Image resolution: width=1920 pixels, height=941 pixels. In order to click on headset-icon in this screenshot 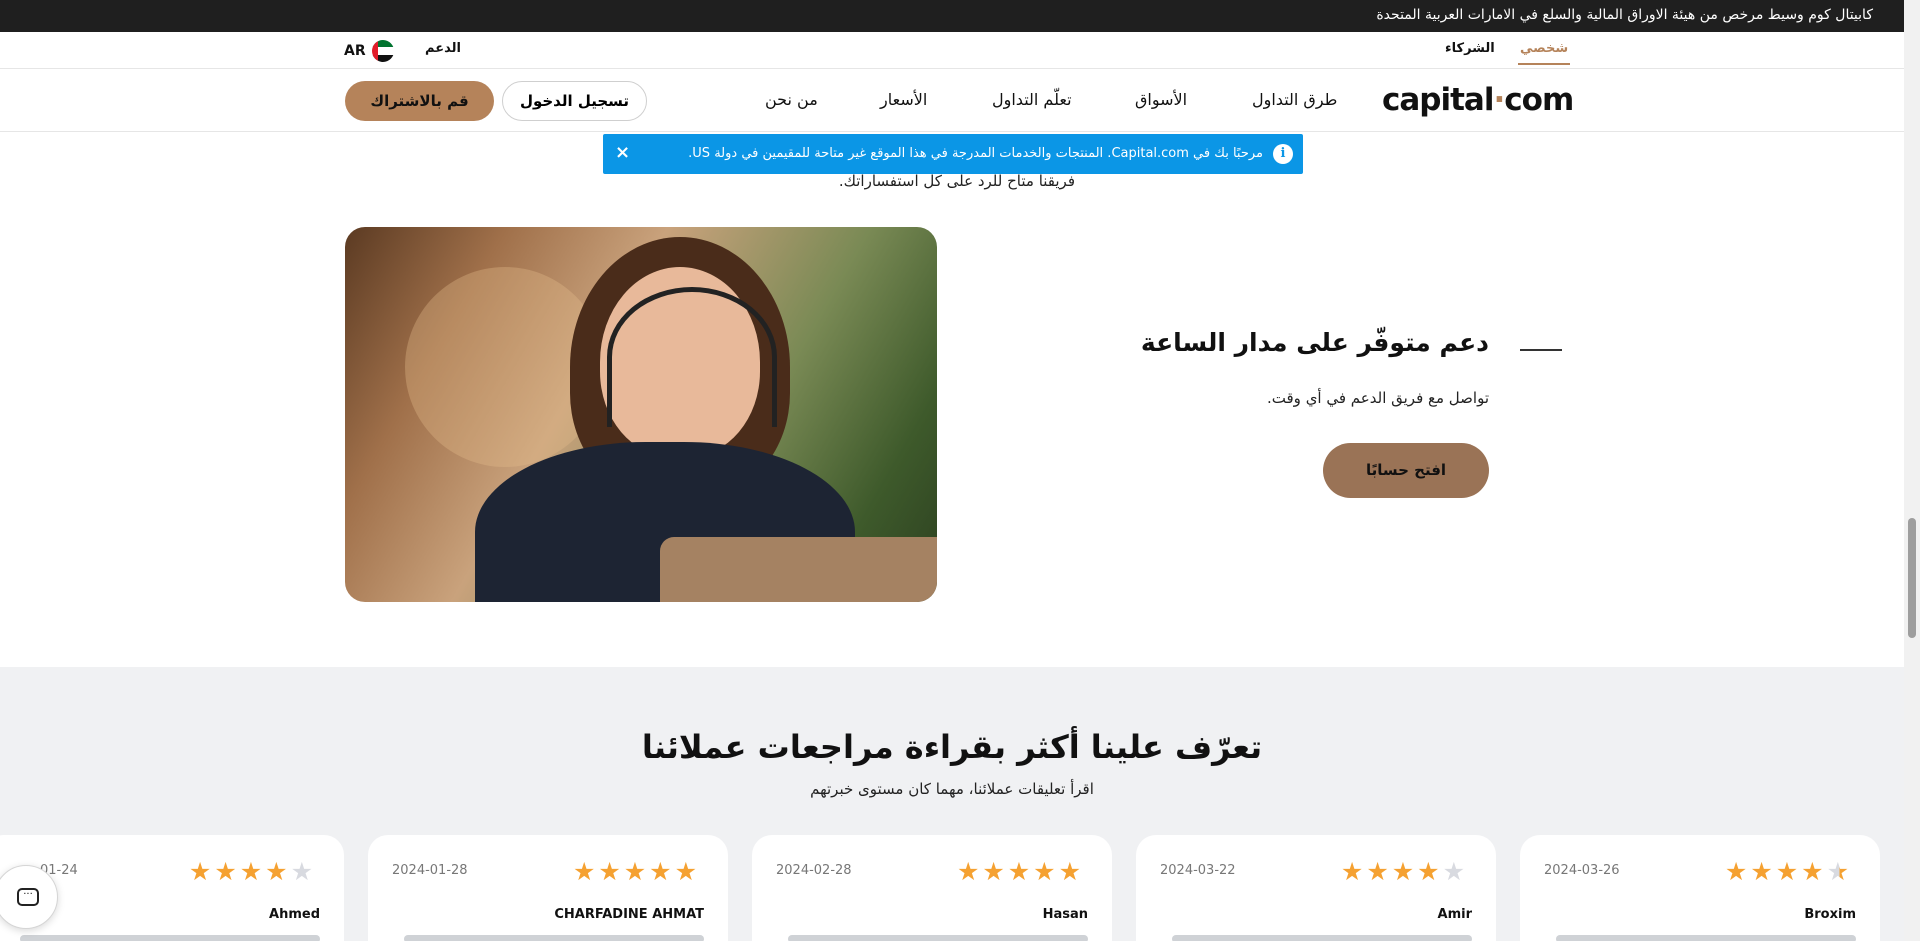, I will do `click(692, 357)`.